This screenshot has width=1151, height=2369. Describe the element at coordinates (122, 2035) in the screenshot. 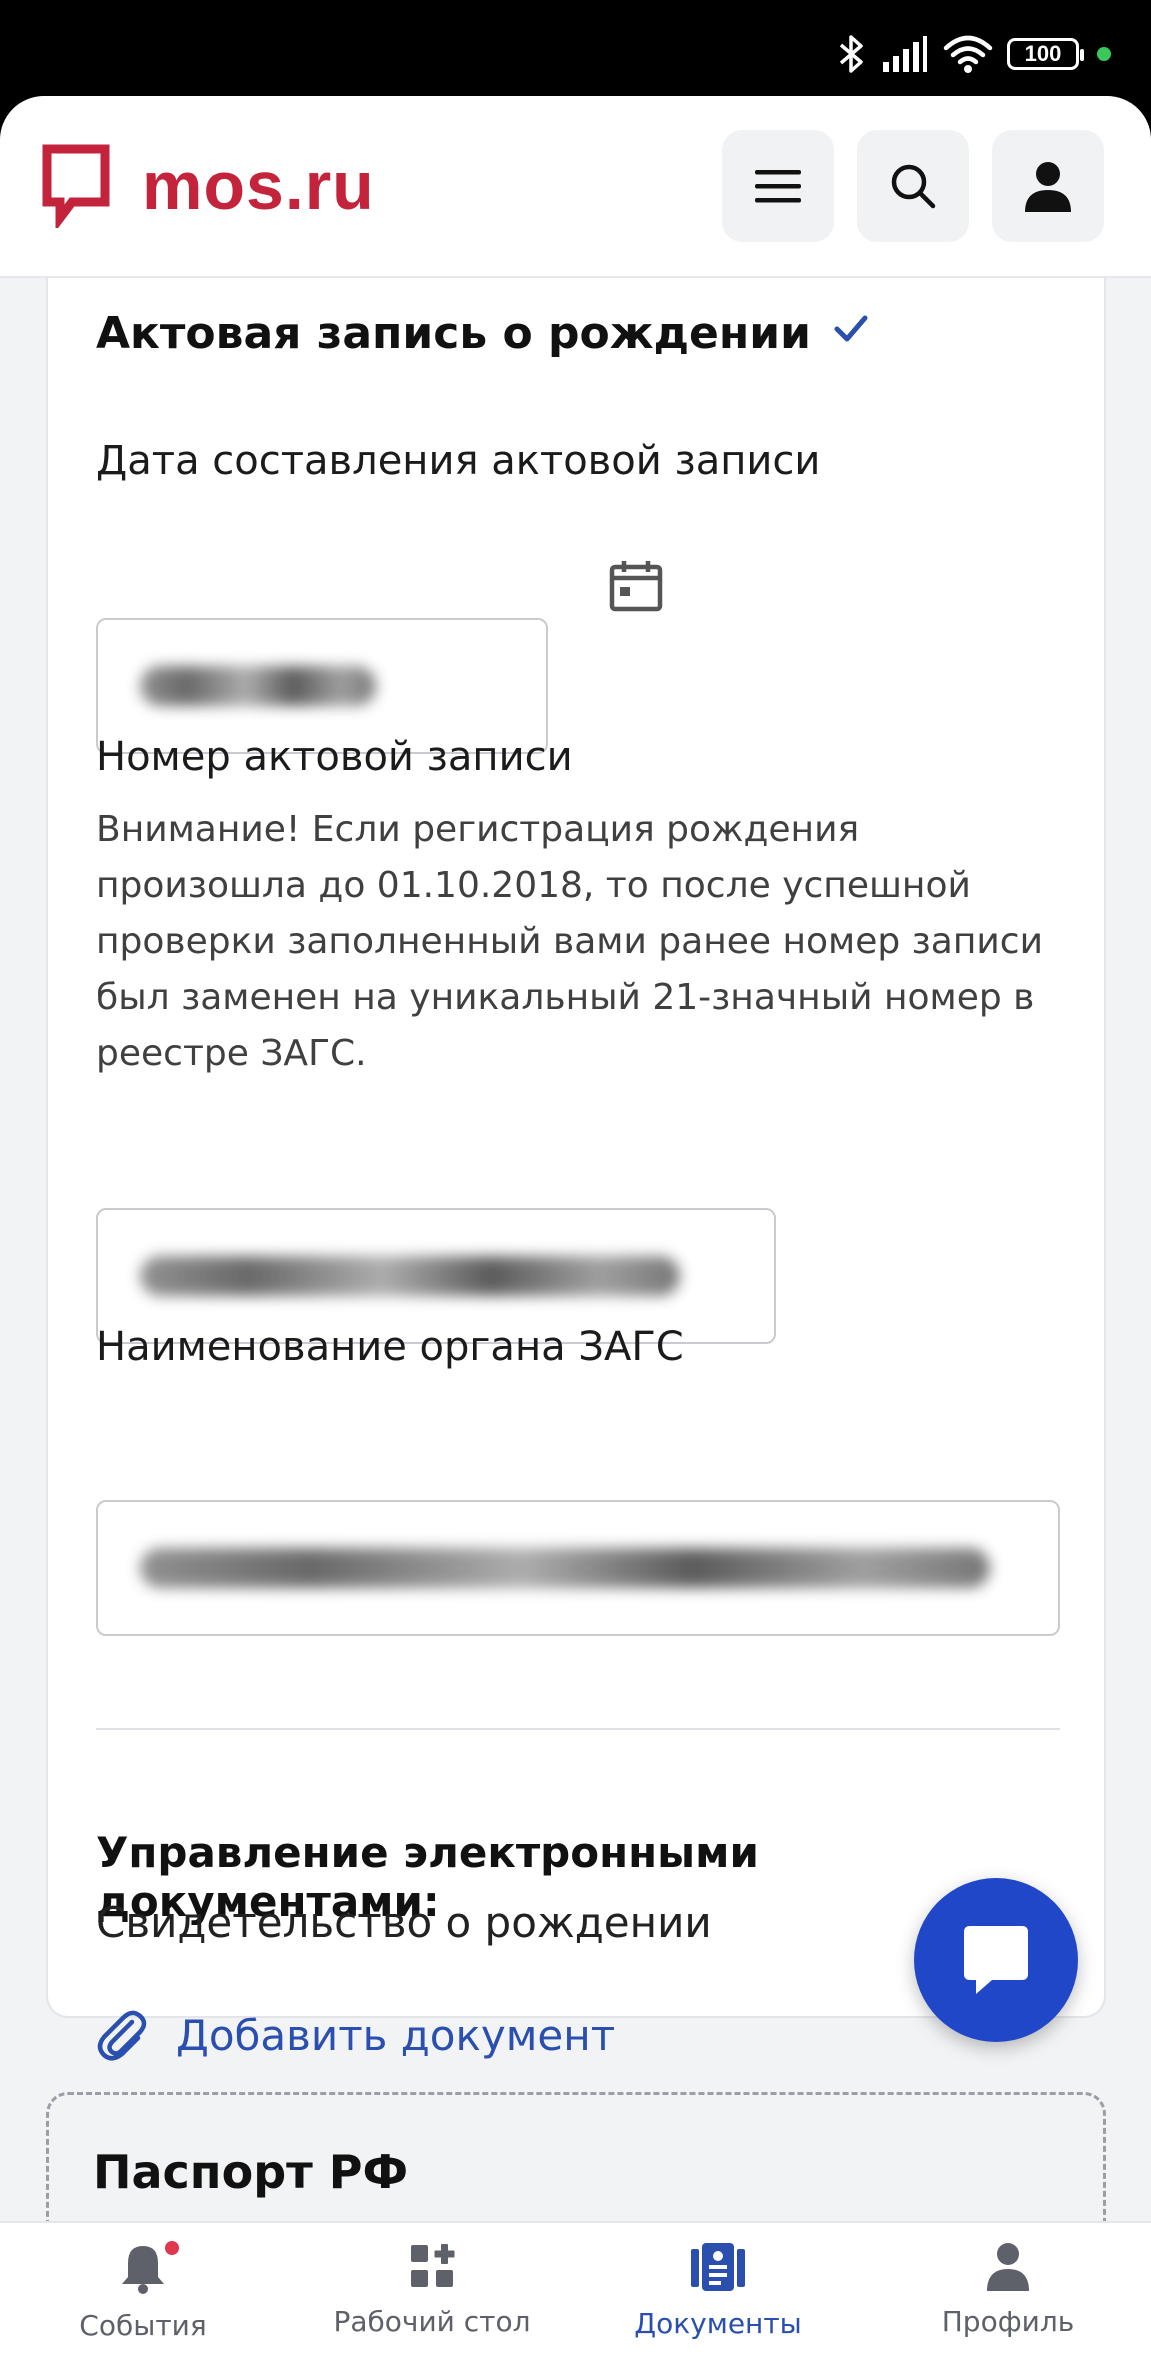

I see `paperclip-icon` at that location.